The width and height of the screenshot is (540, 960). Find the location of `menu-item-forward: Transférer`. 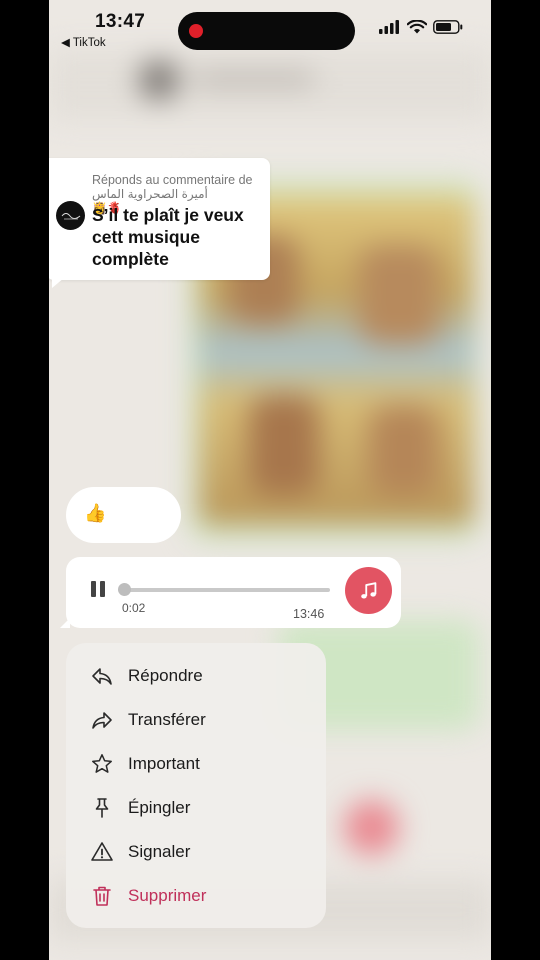

menu-item-forward: Transférer is located at coordinates (196, 720).